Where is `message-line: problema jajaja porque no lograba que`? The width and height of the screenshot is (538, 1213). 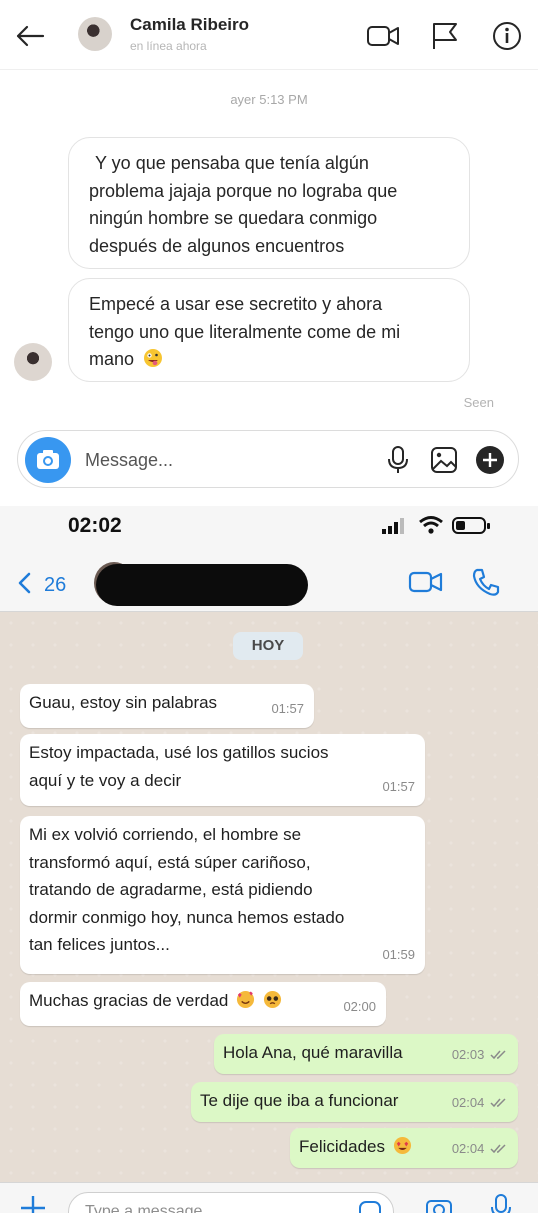 message-line: problema jajaja porque no lograba que is located at coordinates (243, 190).